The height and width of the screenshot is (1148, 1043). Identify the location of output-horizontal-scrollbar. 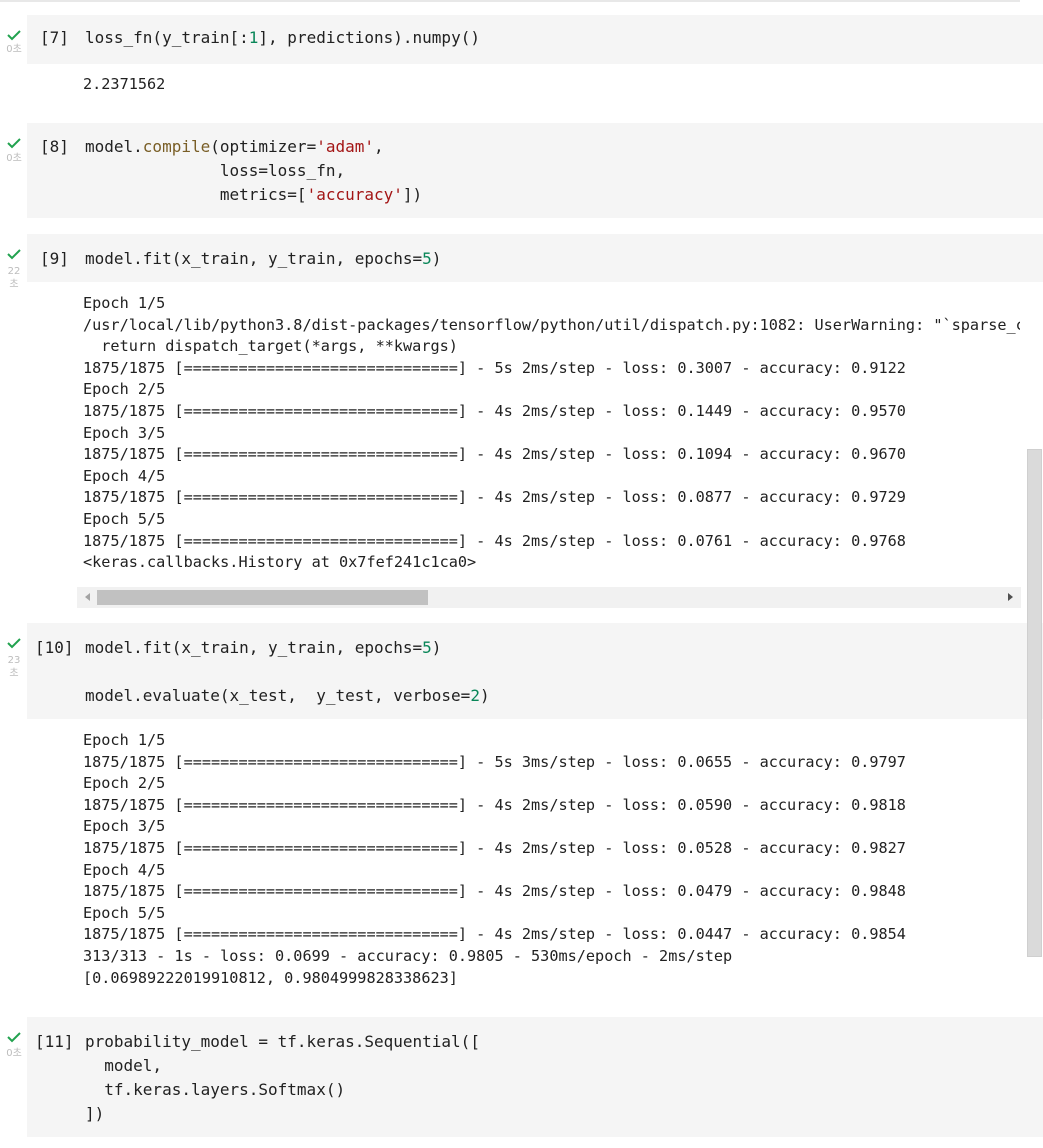
(549, 597).